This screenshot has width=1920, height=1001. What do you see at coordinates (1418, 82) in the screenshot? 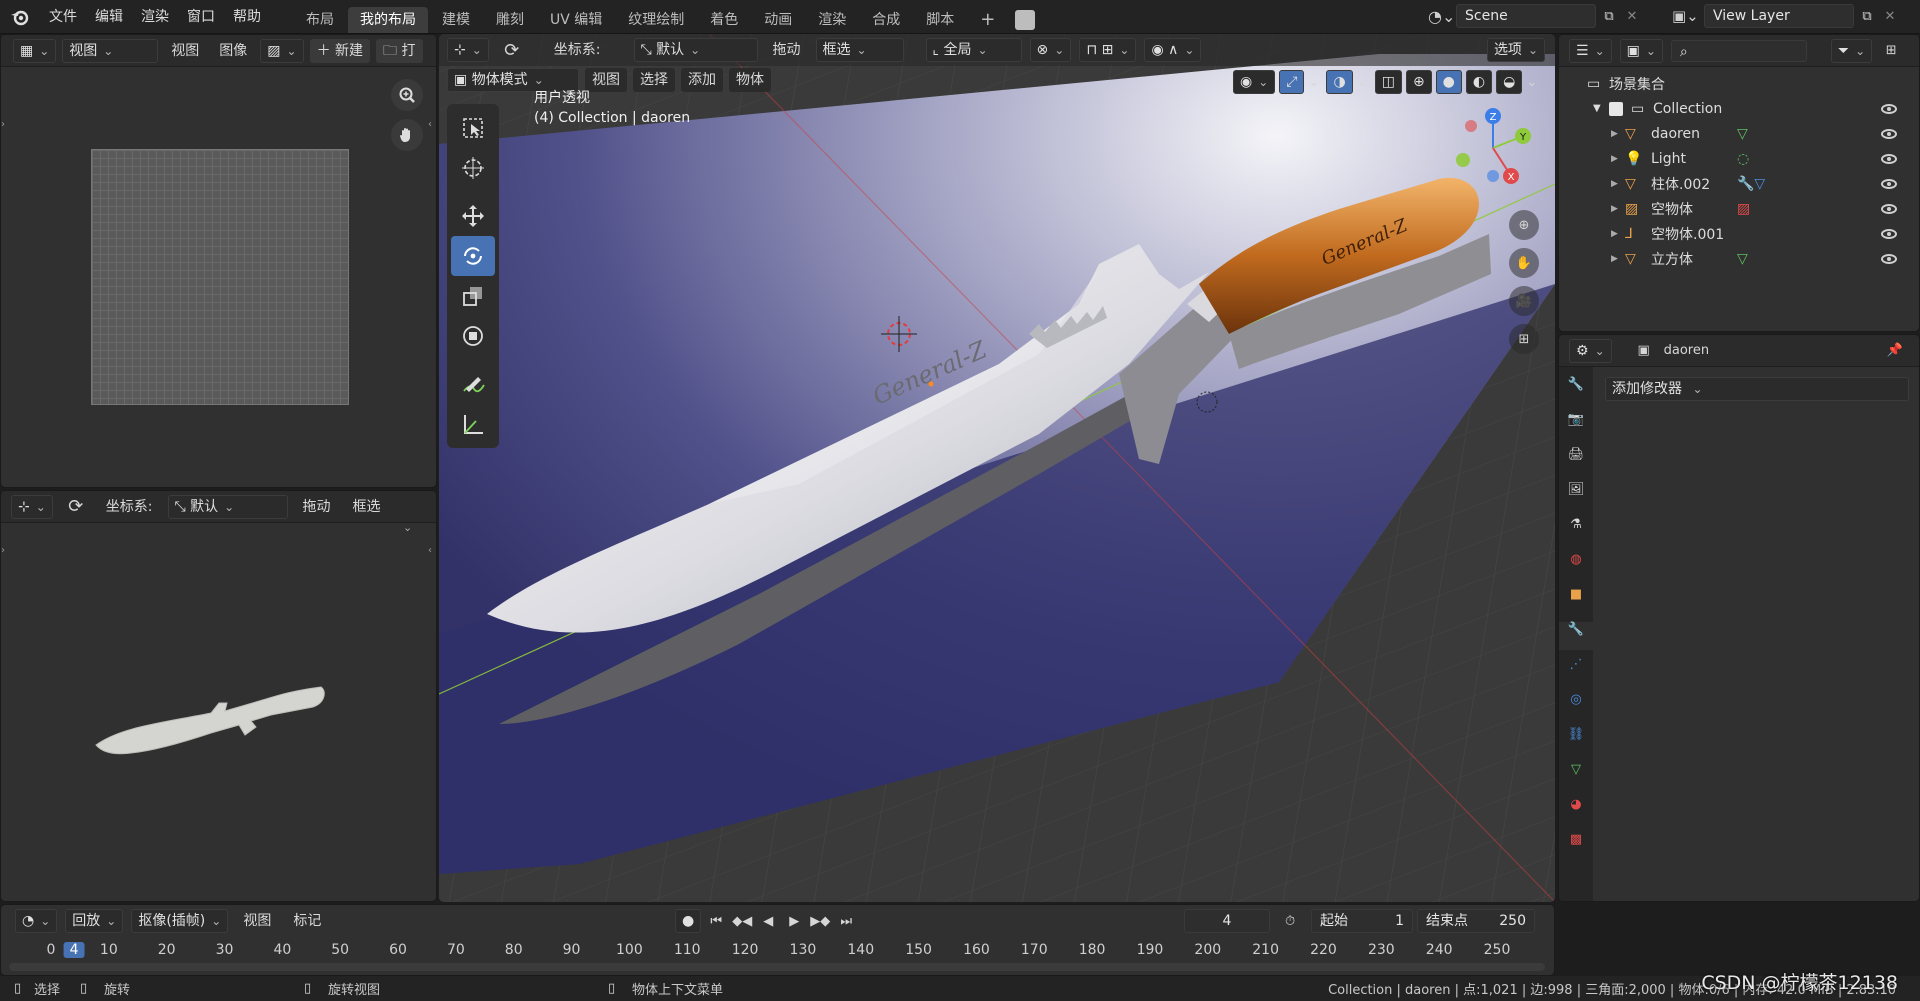
I see `wireframe-shading-icon: ⊕` at bounding box center [1418, 82].